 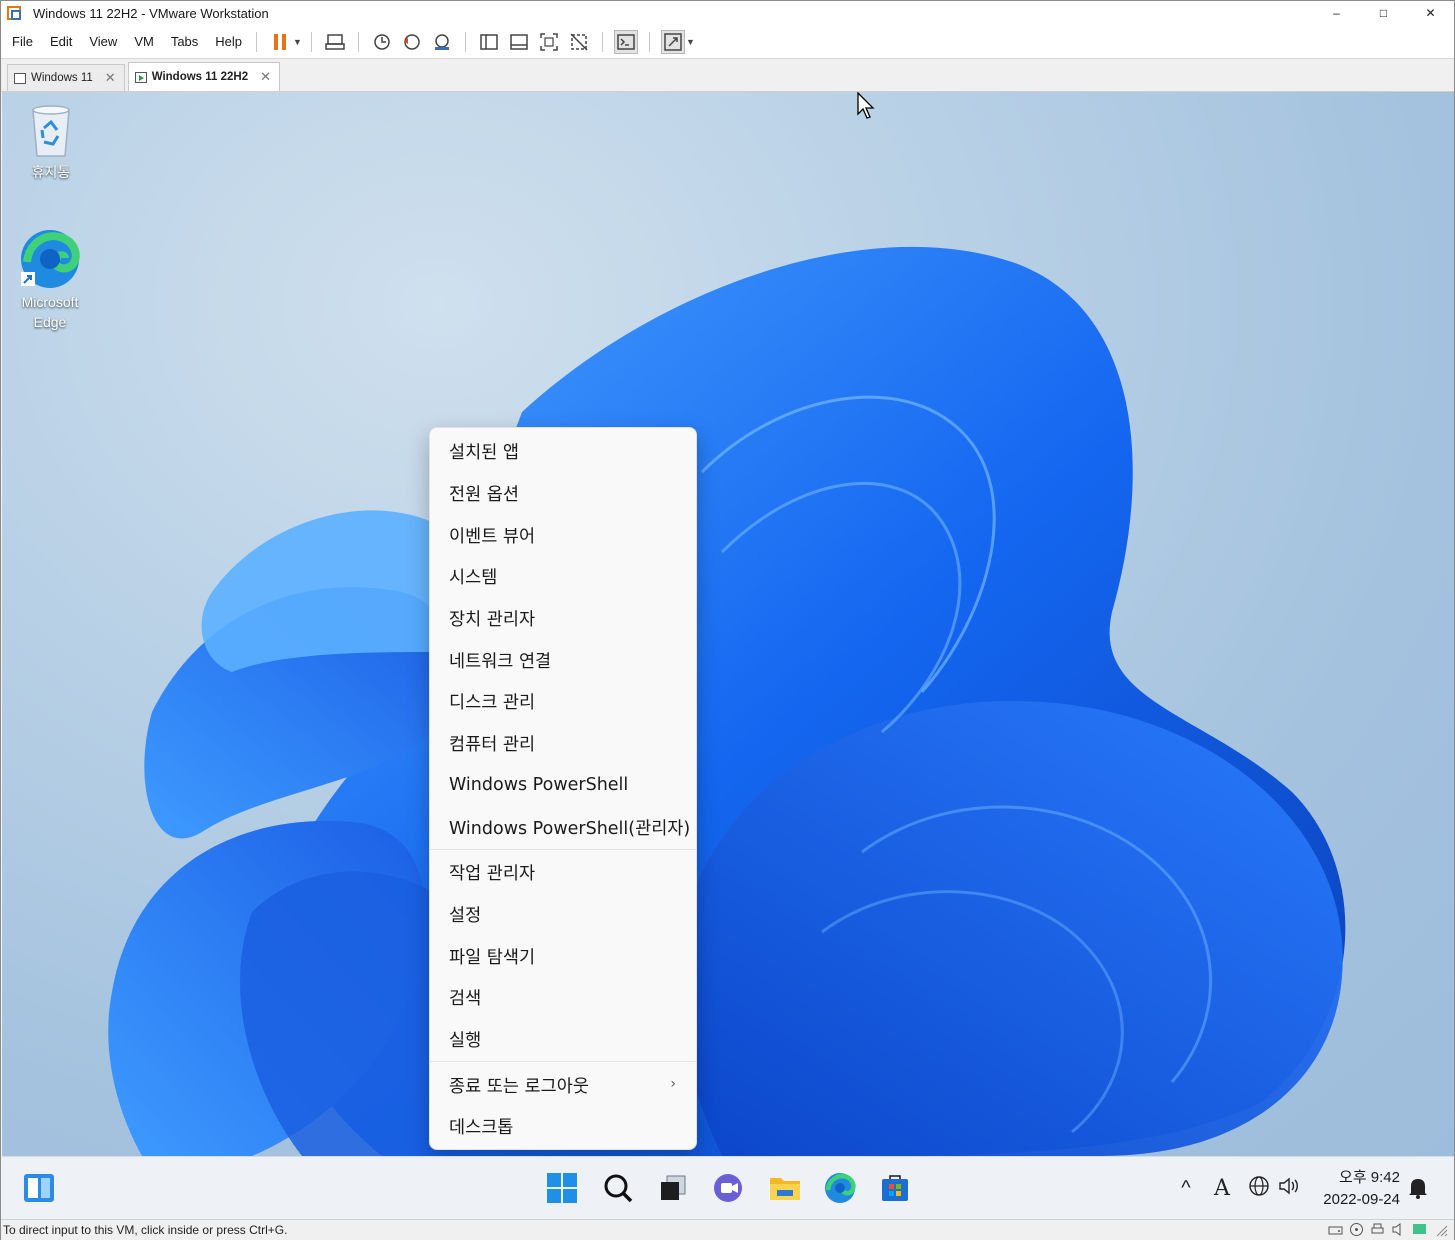 I want to click on full-screen-icon, so click(x=549, y=42).